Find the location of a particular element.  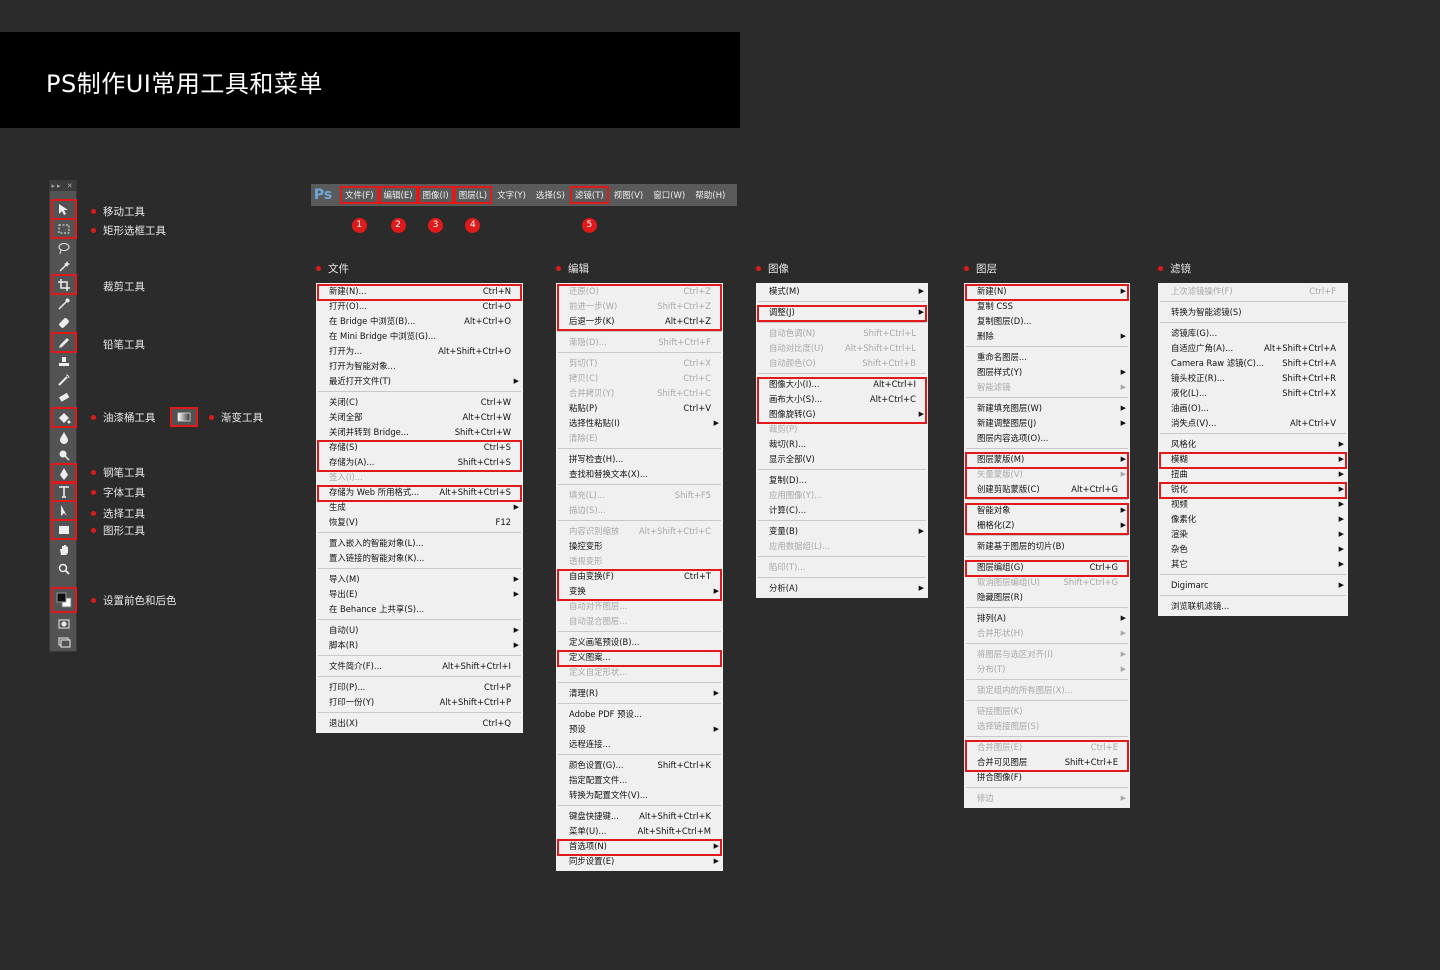

menu-item: 清除(E) is located at coordinates (639, 438).